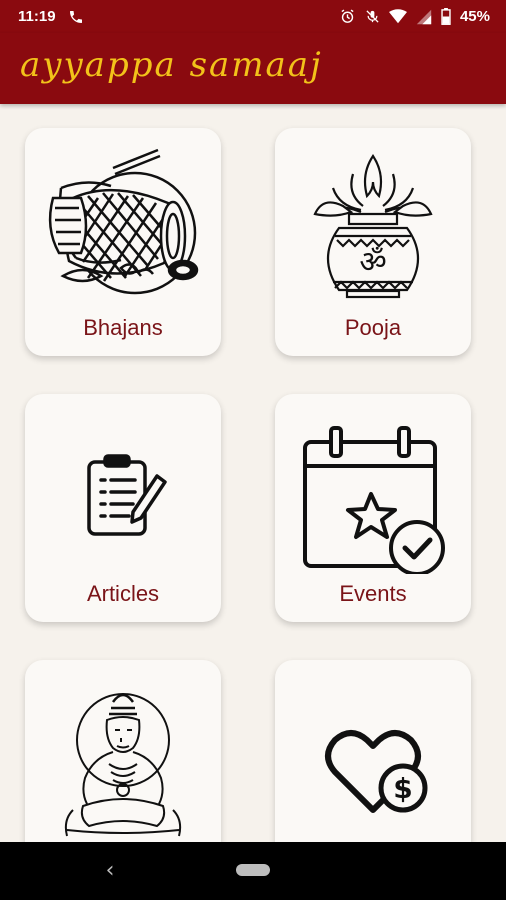 Image resolution: width=506 pixels, height=900 pixels. Describe the element at coordinates (376, 771) in the screenshot. I see `heart-dollar-donate-icon: $` at that location.